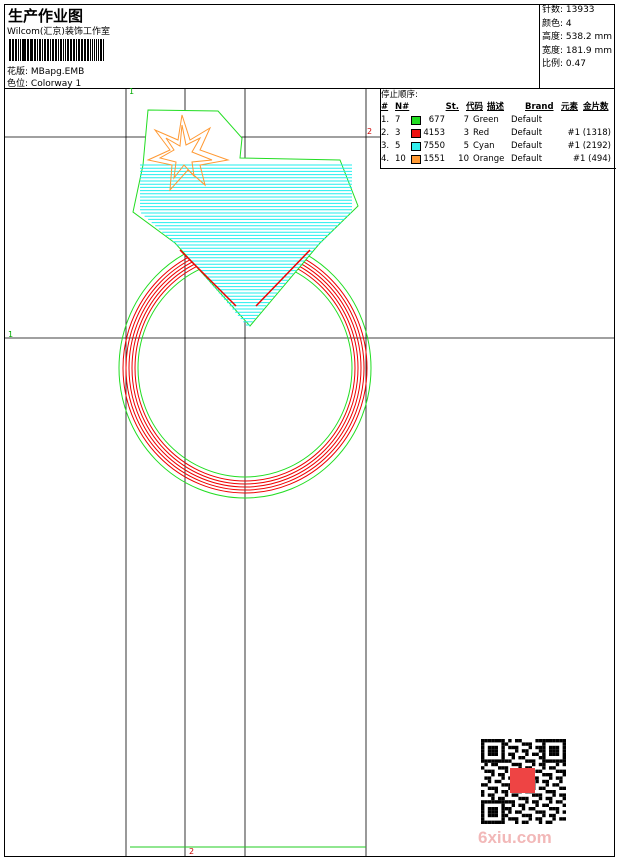 Image resolution: width=620 pixels, height=860 pixels. Describe the element at coordinates (132, 91) in the screenshot. I see `guide-label-v1: 1` at that location.